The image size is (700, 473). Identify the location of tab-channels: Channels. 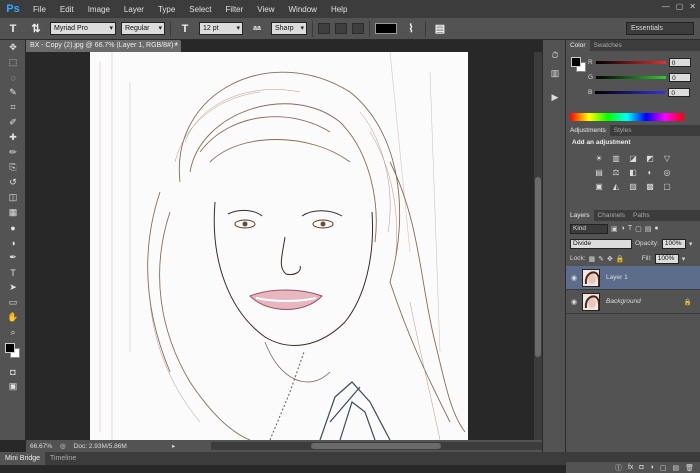
(611, 215).